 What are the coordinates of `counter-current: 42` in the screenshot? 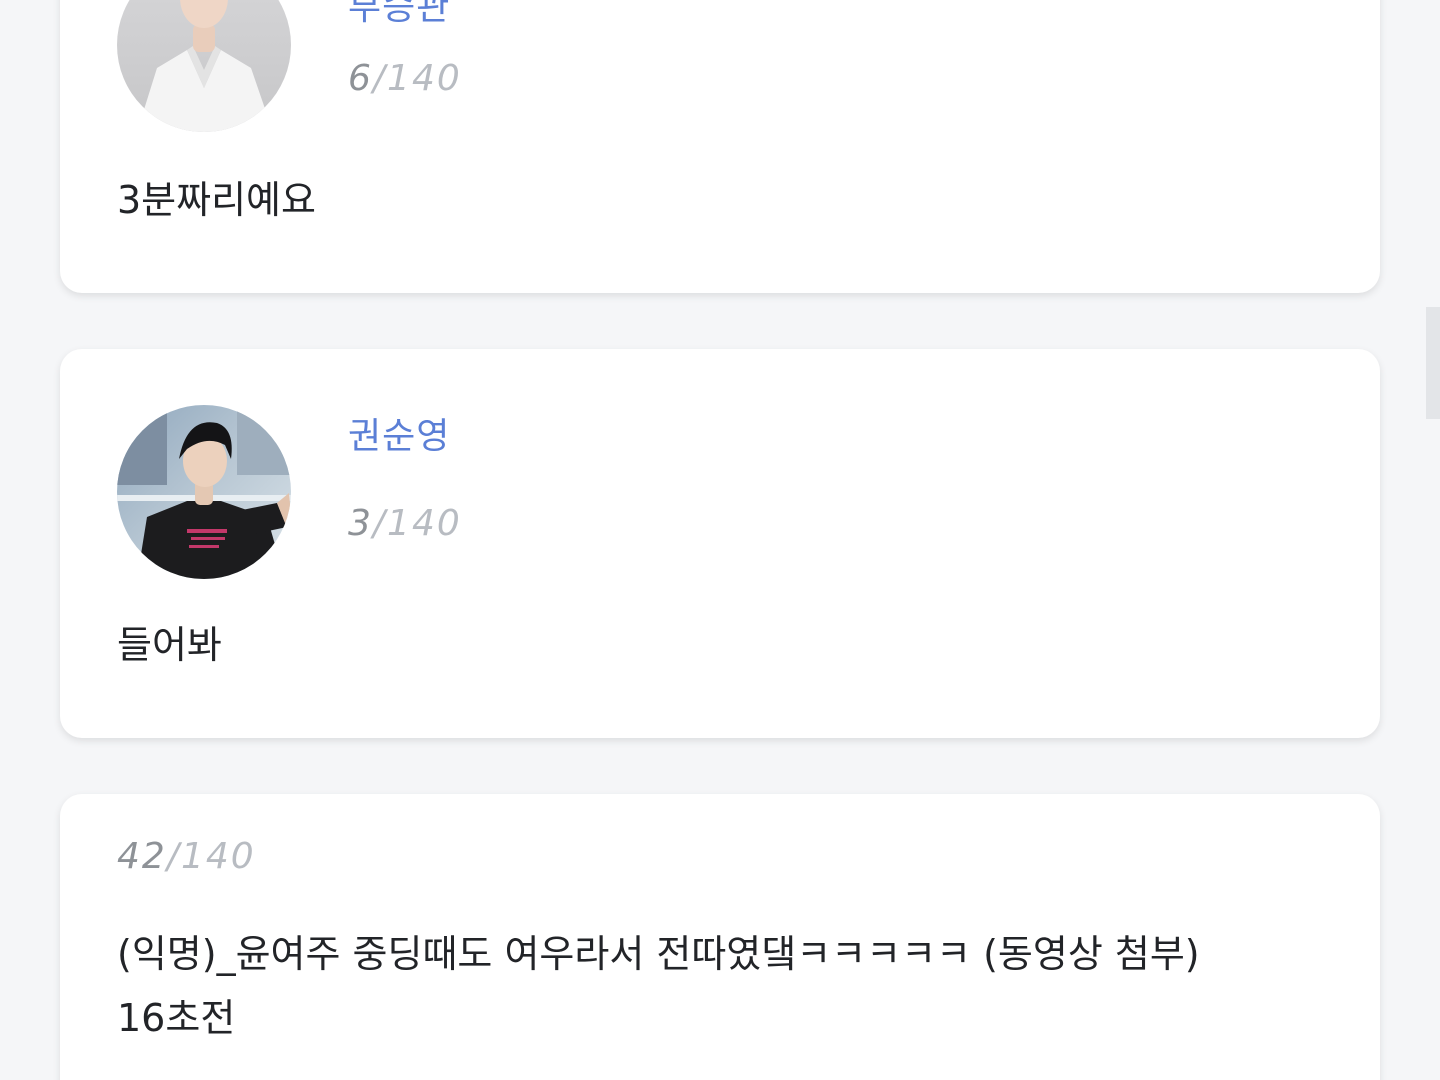 It's located at (142, 856).